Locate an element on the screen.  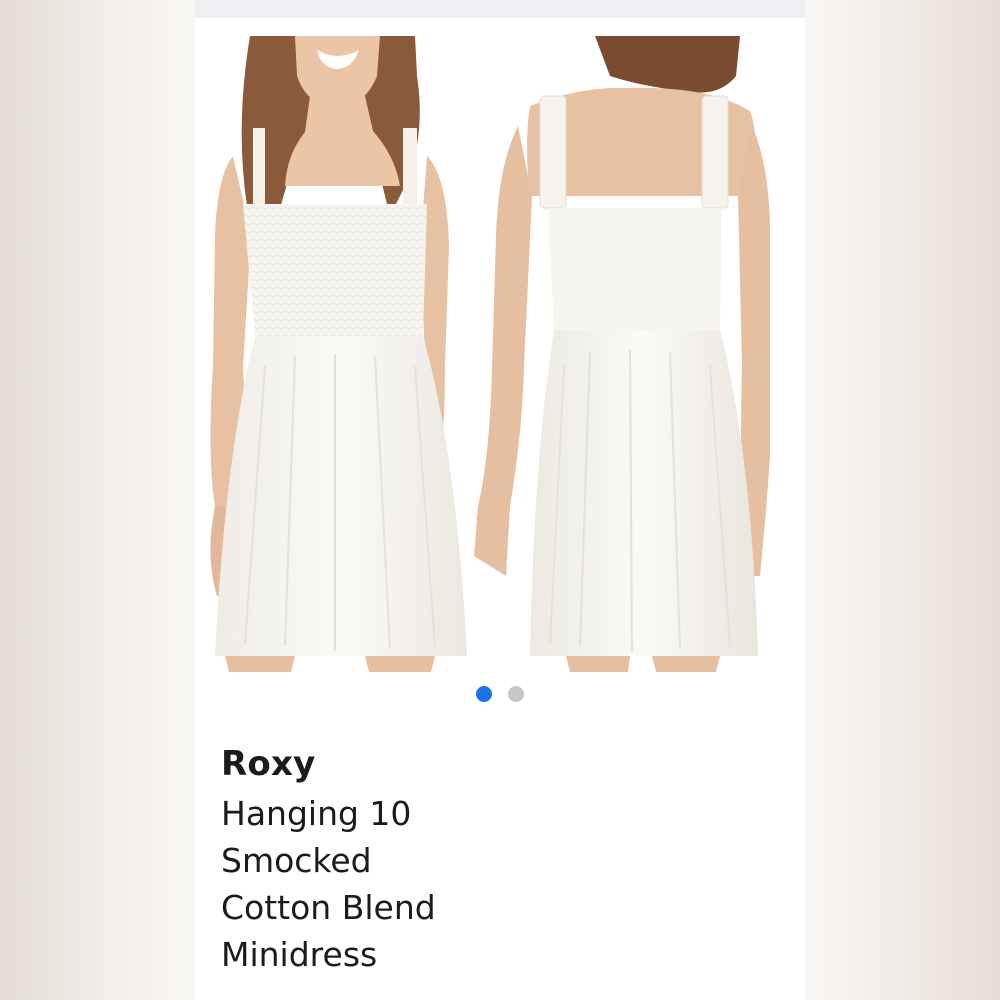
brand-name: Roxy is located at coordinates (268, 764).